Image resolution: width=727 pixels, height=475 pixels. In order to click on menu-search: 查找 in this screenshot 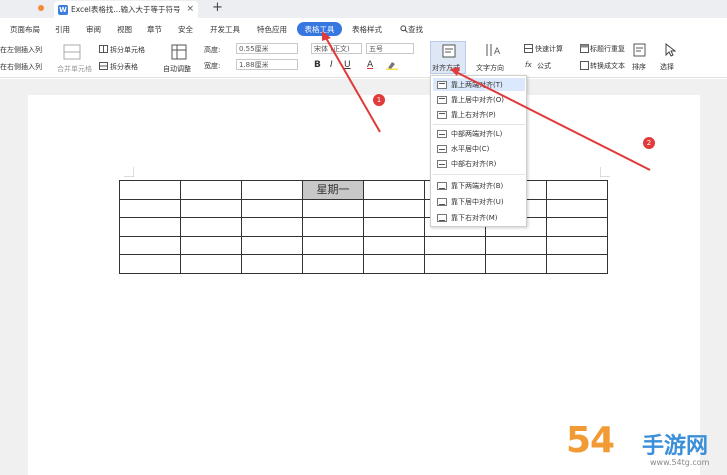, I will do `click(411, 29)`.